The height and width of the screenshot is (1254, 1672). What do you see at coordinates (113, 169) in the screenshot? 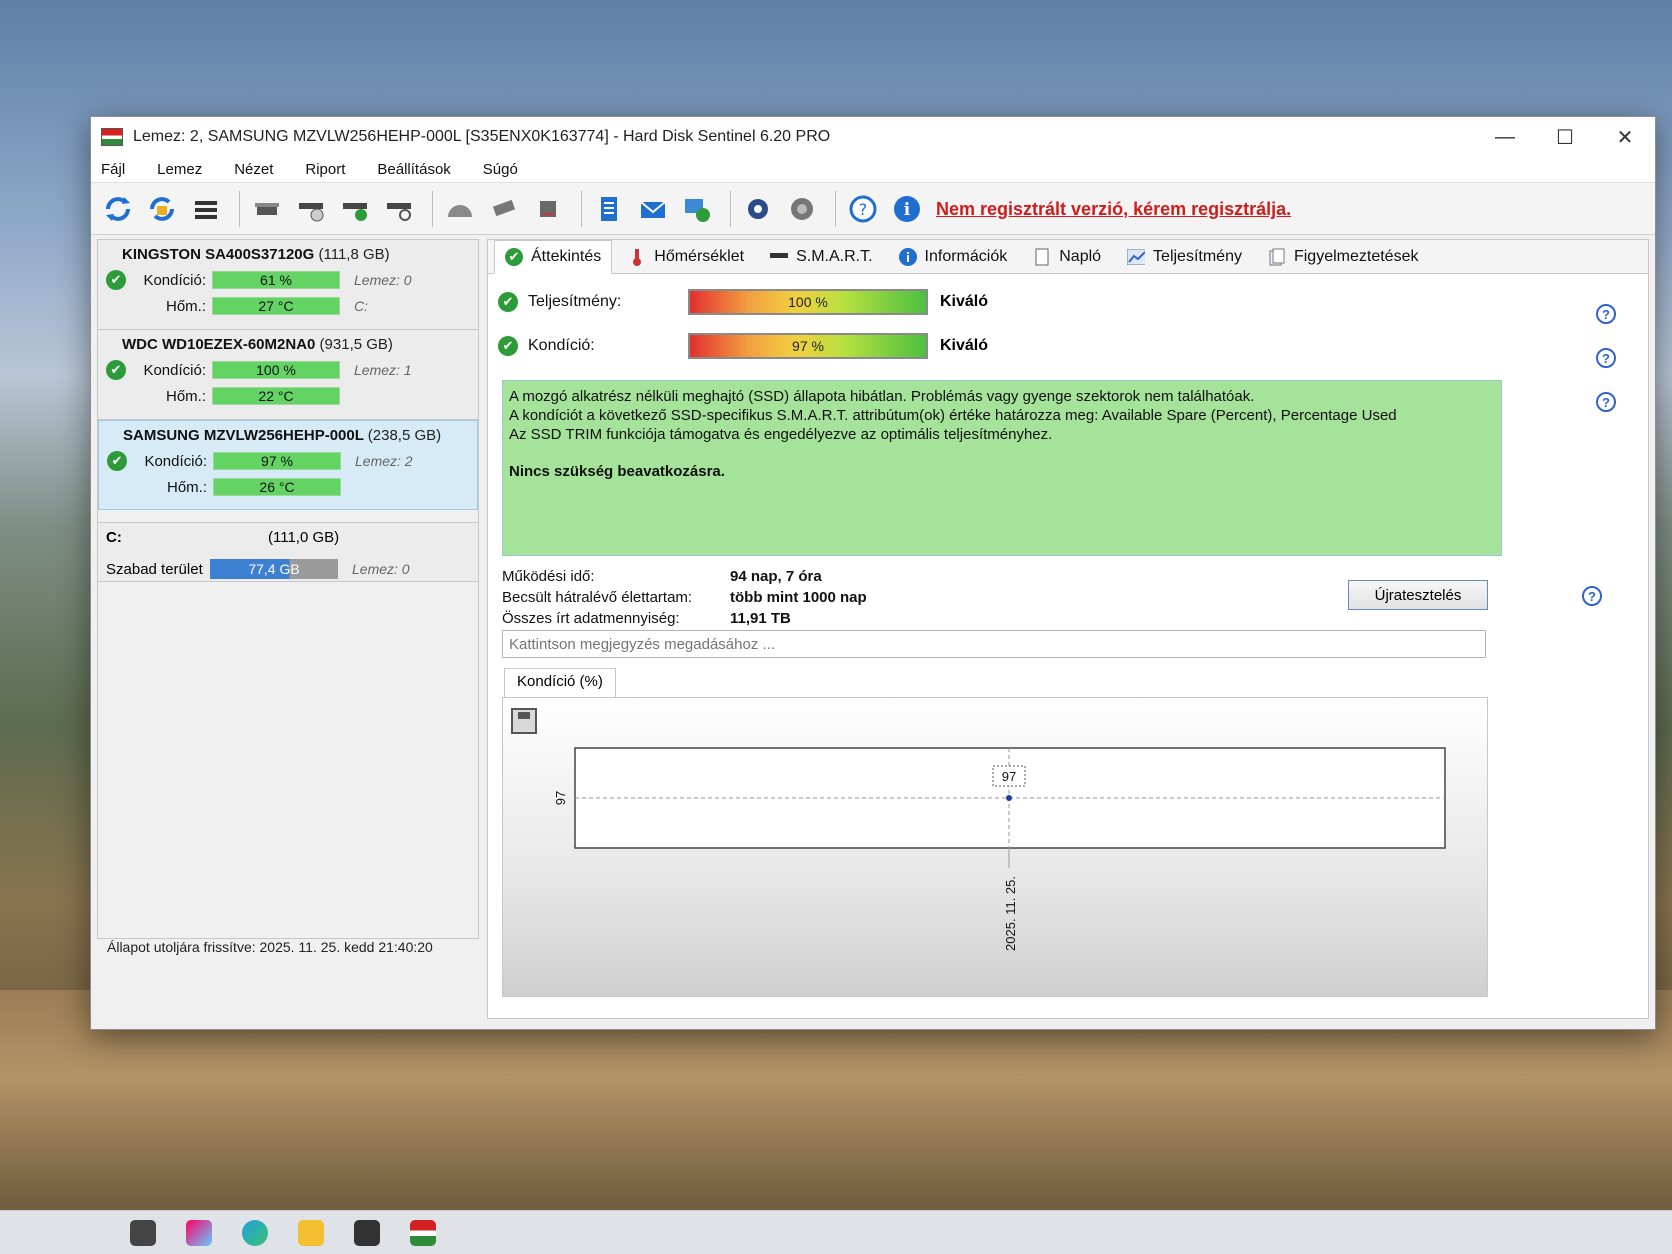
I see `menu-file: Fájl` at bounding box center [113, 169].